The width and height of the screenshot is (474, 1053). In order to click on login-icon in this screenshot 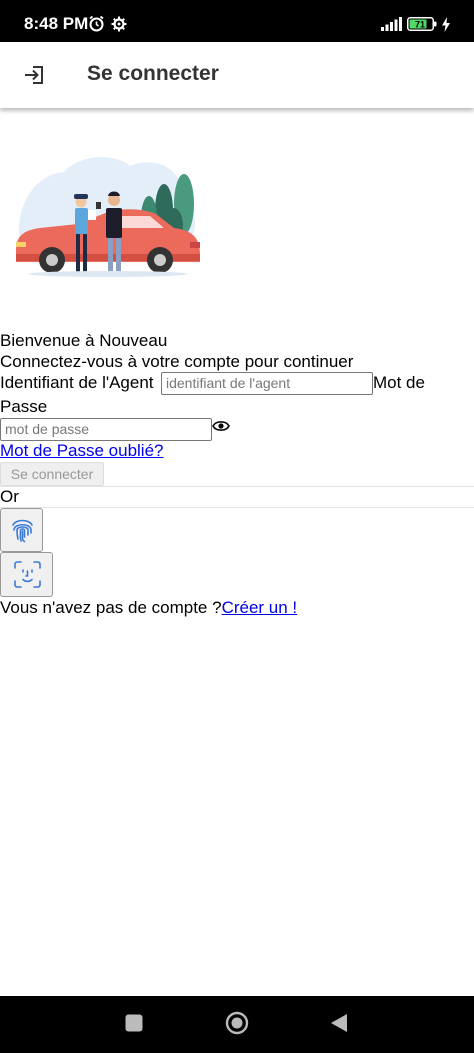, I will do `click(34, 75)`.